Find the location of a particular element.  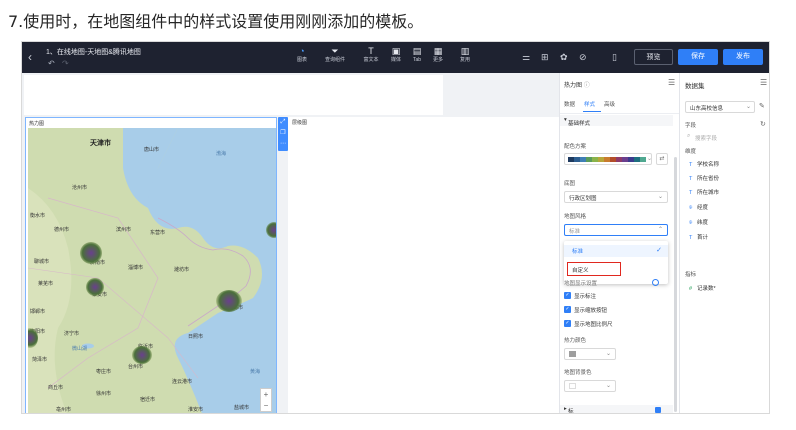

tool-label: 更多 is located at coordinates (437, 60).